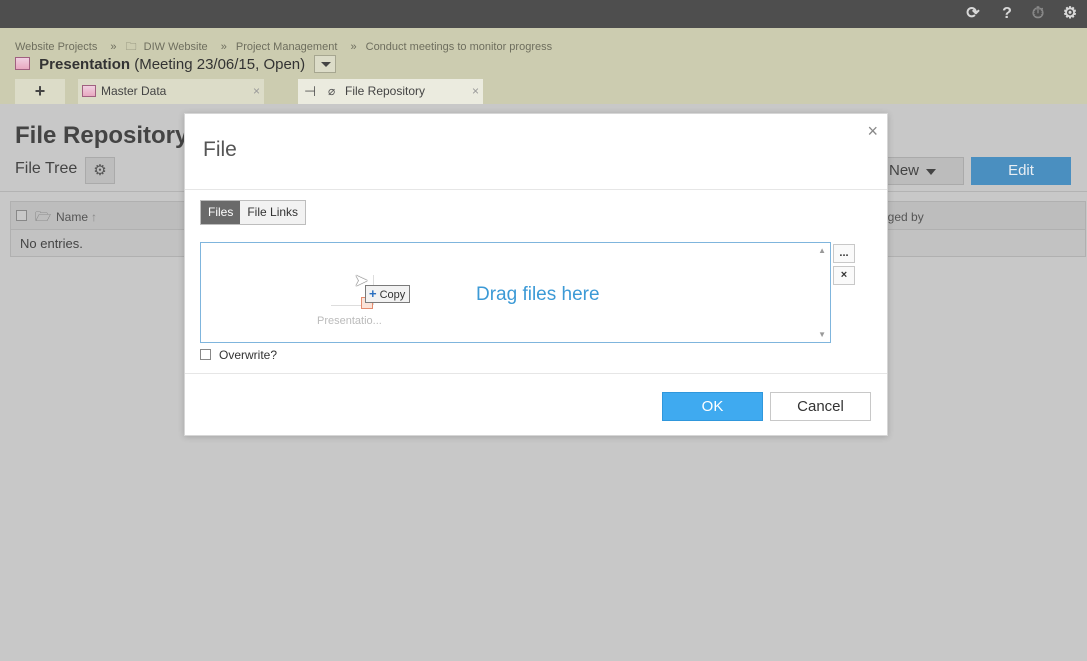 This screenshot has height=661, width=1087. I want to click on drop-hint-text: Drag files here, so click(538, 294).